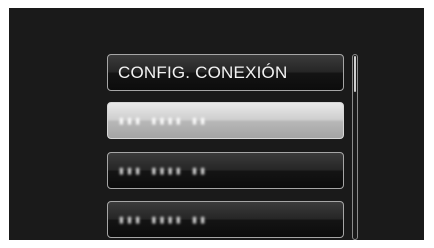  I want to click on menu-item-config-conexion: CONFIG. CONEXIÓN, so click(225, 72).